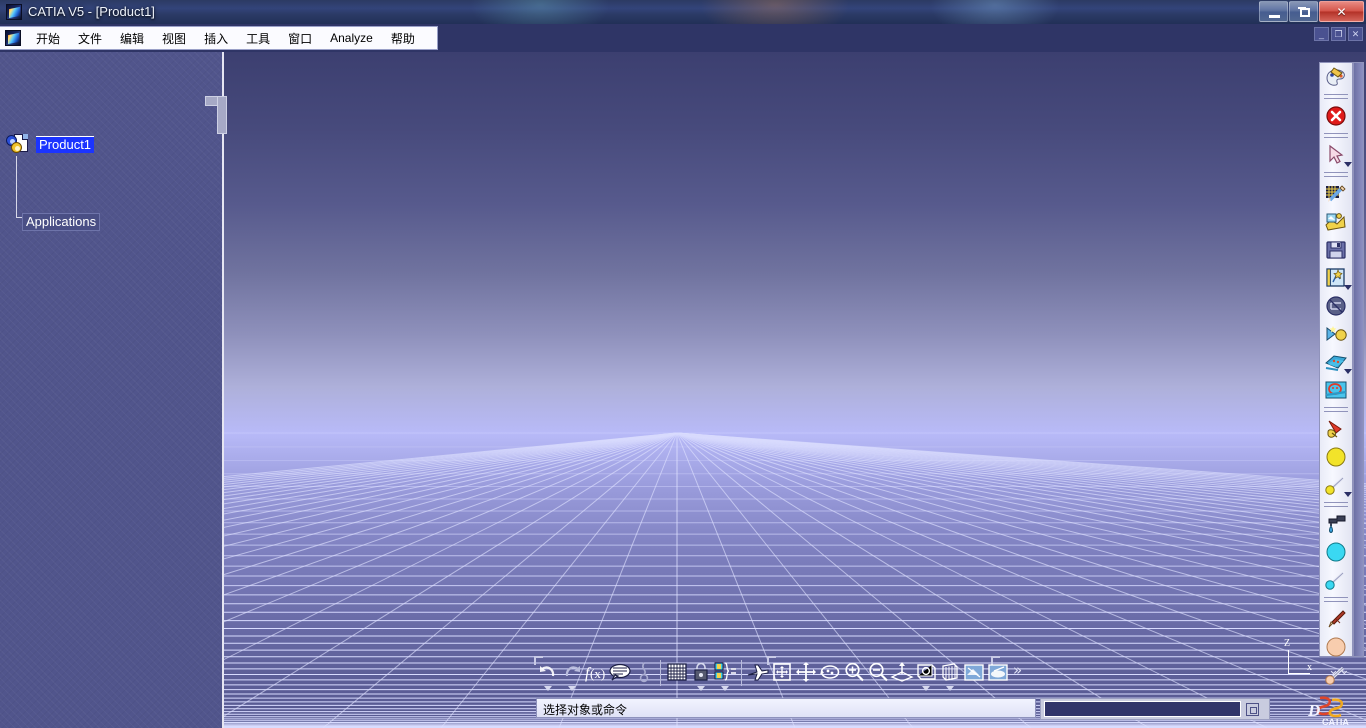 This screenshot has height=728, width=1366. Describe the element at coordinates (902, 672) in the screenshot. I see `normal-view-icon` at that location.